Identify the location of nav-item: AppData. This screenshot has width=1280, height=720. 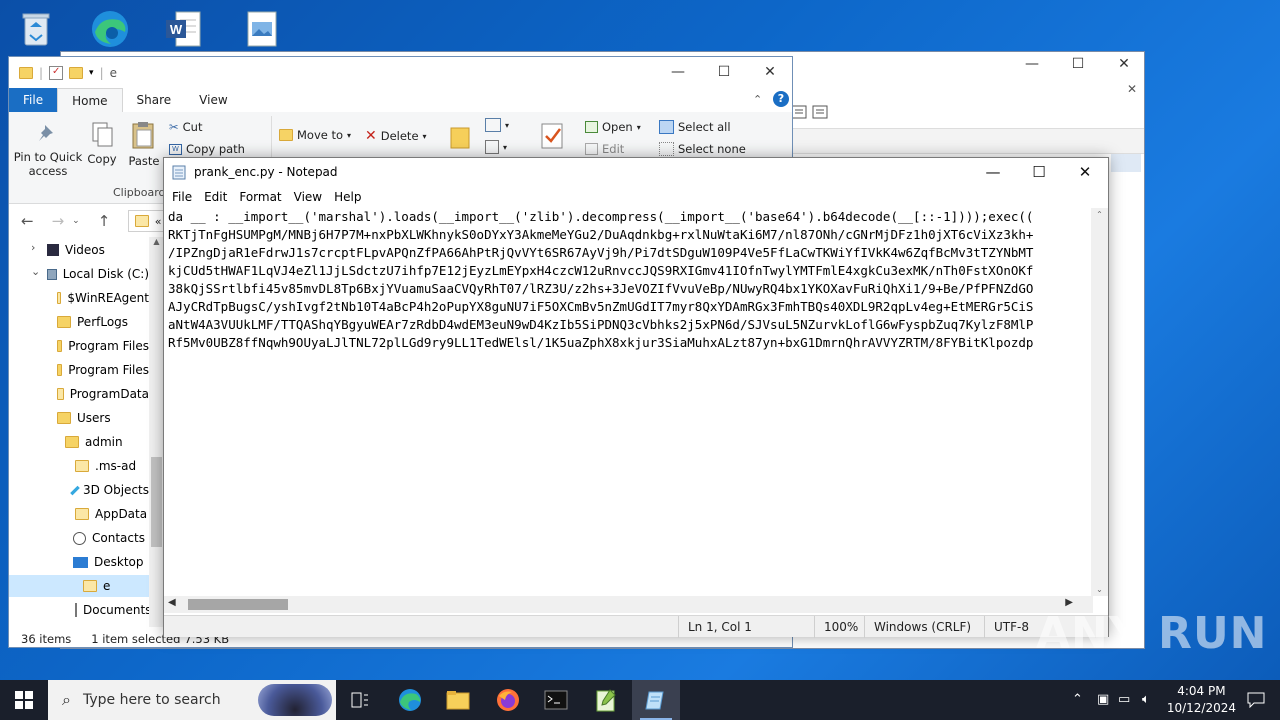
(79, 514).